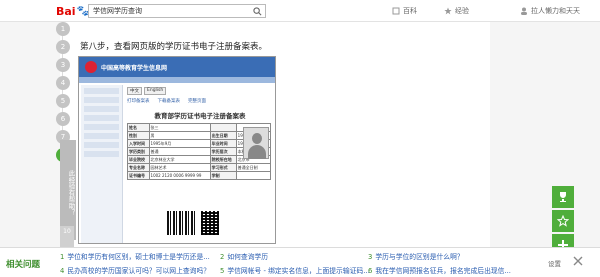 The image size is (600, 277). Describe the element at coordinates (23, 265) in the screenshot. I see `related-title: 相关问题` at that location.